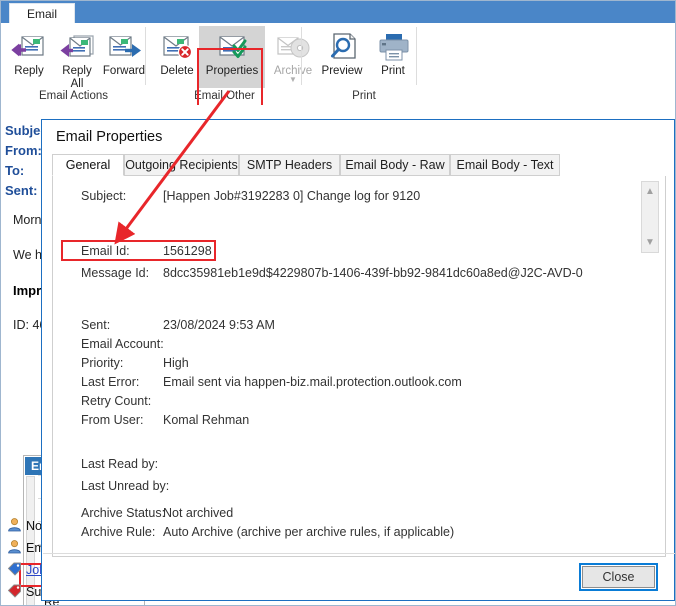 The width and height of the screenshot is (676, 606). Describe the element at coordinates (124, 71) in the screenshot. I see `forward-button-label: Forward` at that location.